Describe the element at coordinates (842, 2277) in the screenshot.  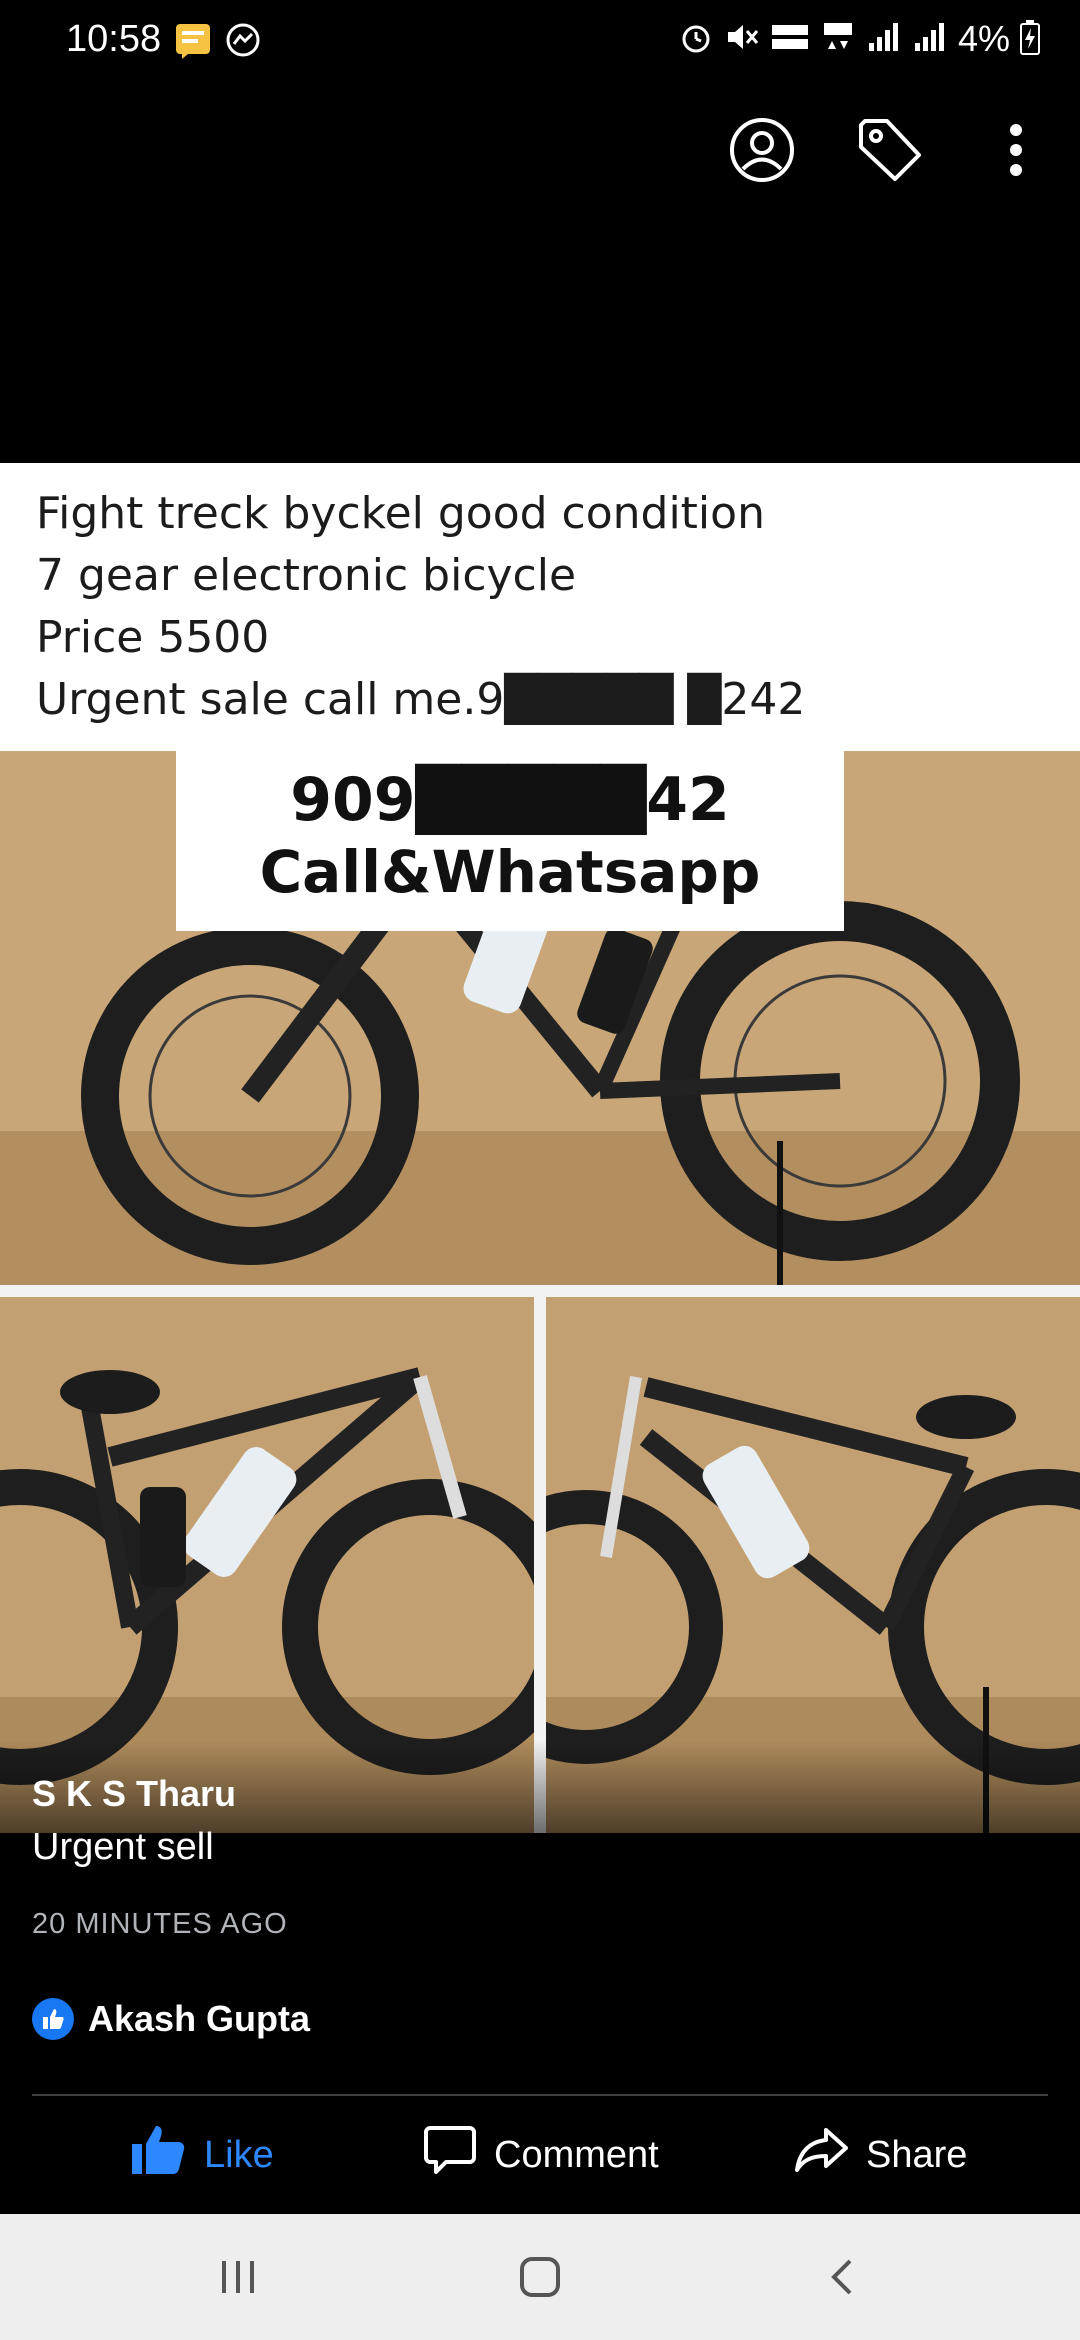
I see `back-icon` at that location.